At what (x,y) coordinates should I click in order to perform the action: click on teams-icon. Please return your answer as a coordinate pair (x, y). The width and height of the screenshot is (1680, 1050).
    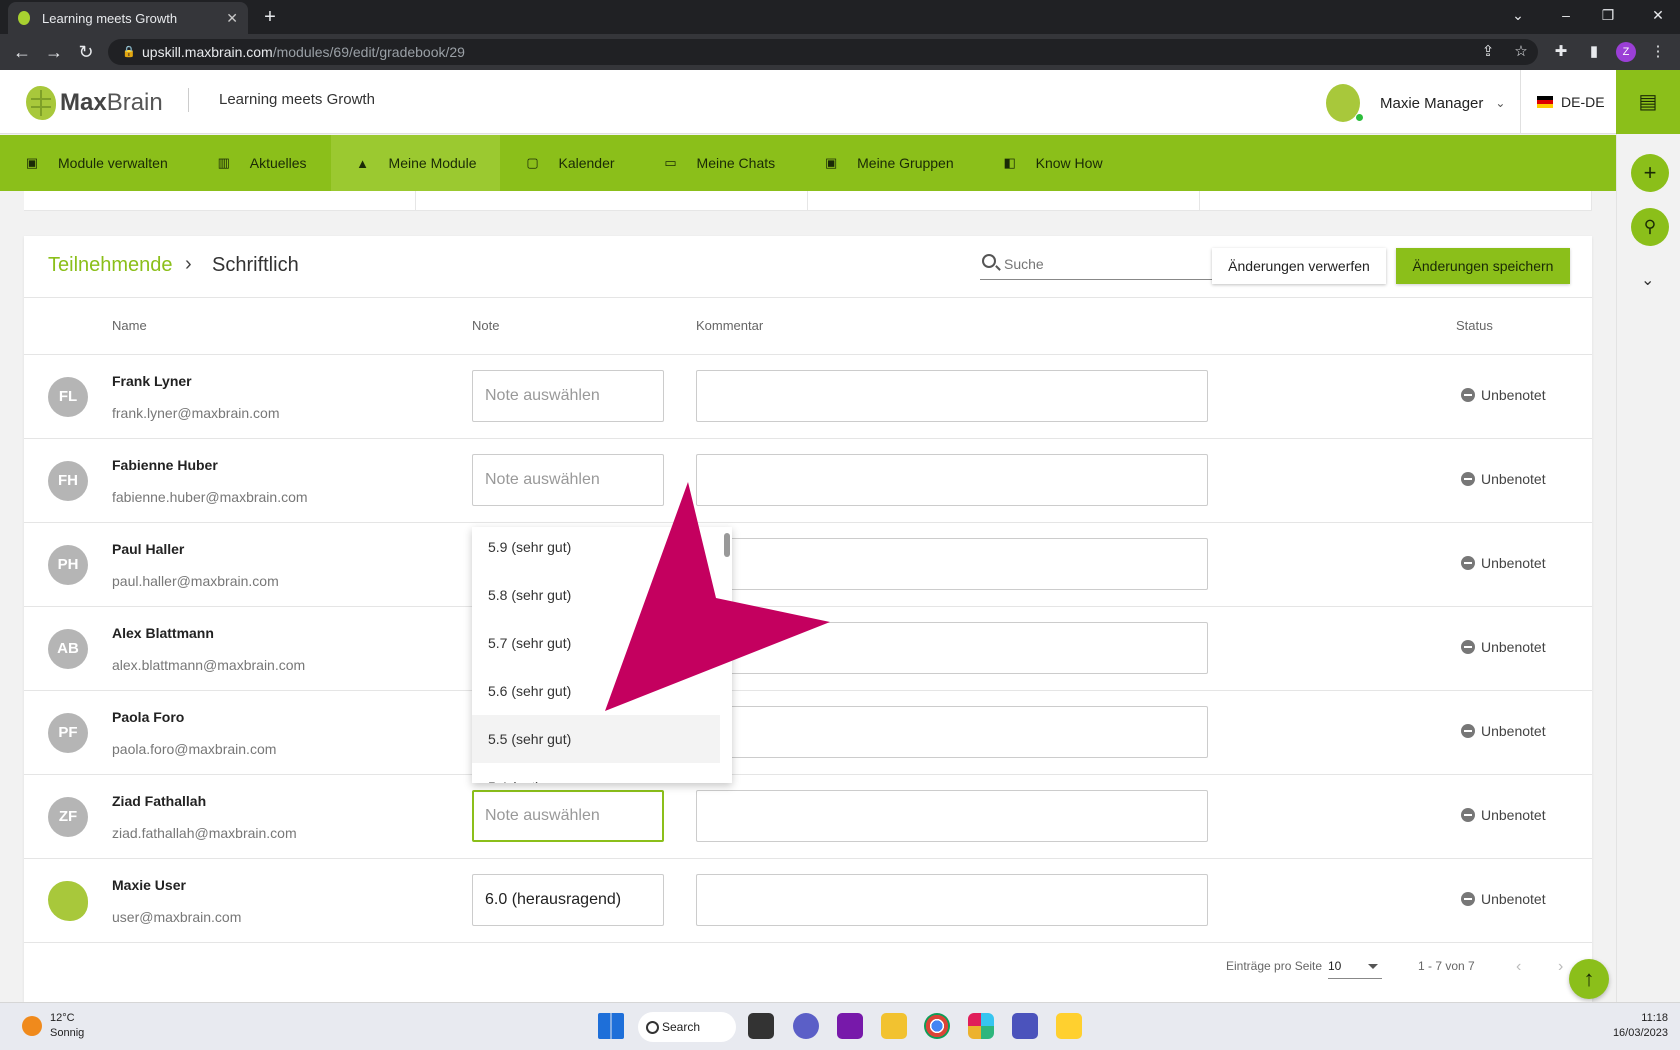
    Looking at the image, I should click on (1025, 1026).